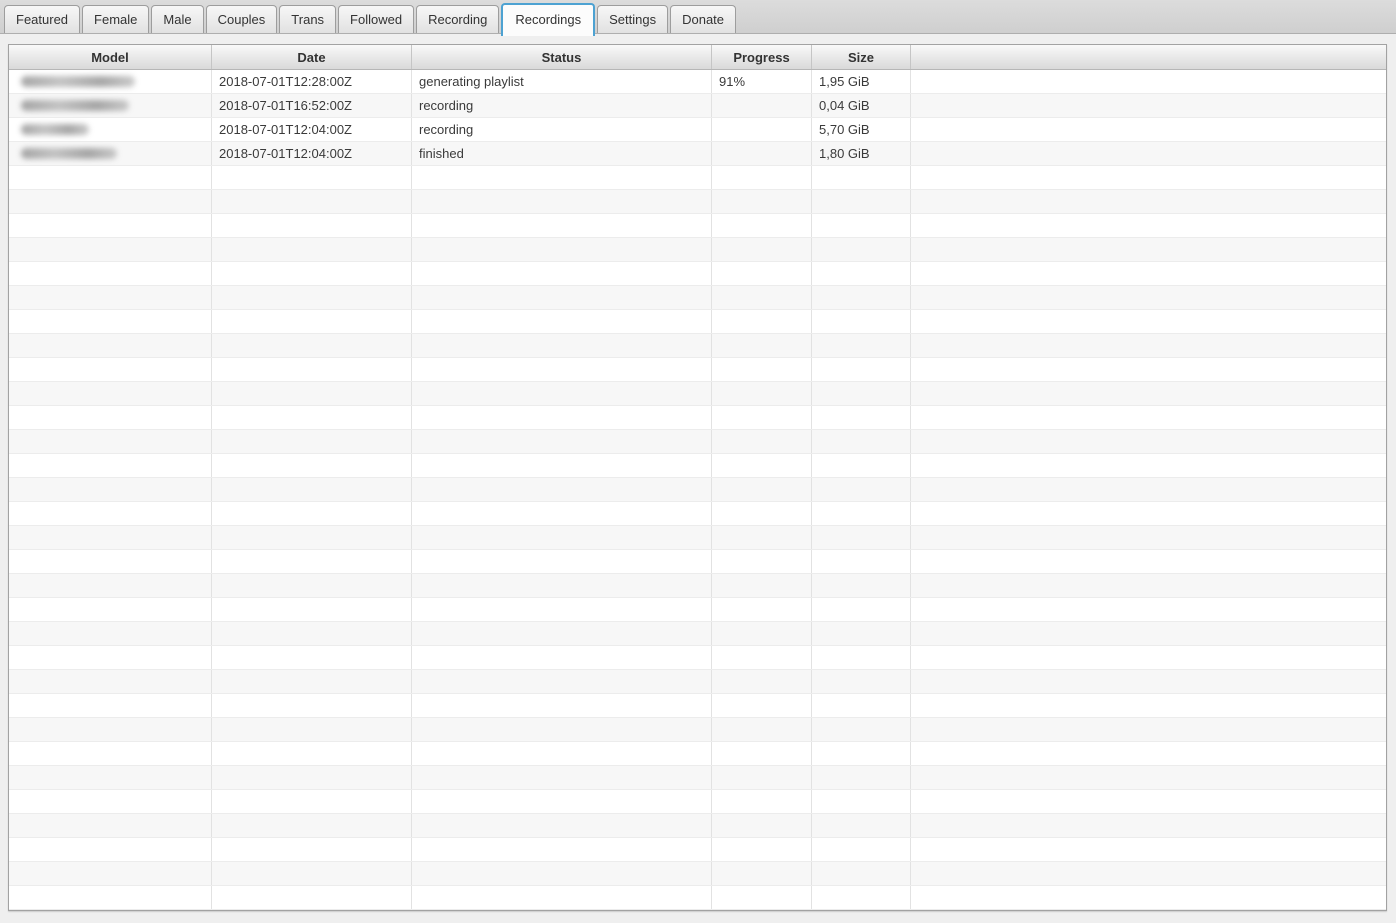 This screenshot has height=923, width=1396. I want to click on tab-settings: Settings, so click(633, 19).